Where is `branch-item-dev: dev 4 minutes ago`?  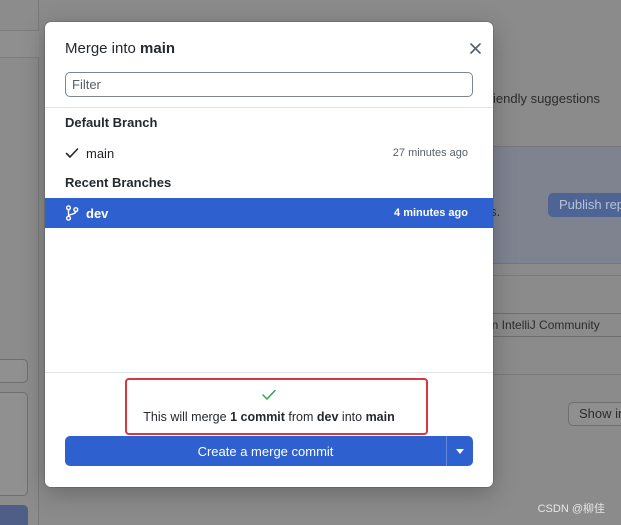
branch-item-dev: dev 4 minutes ago is located at coordinates (269, 213).